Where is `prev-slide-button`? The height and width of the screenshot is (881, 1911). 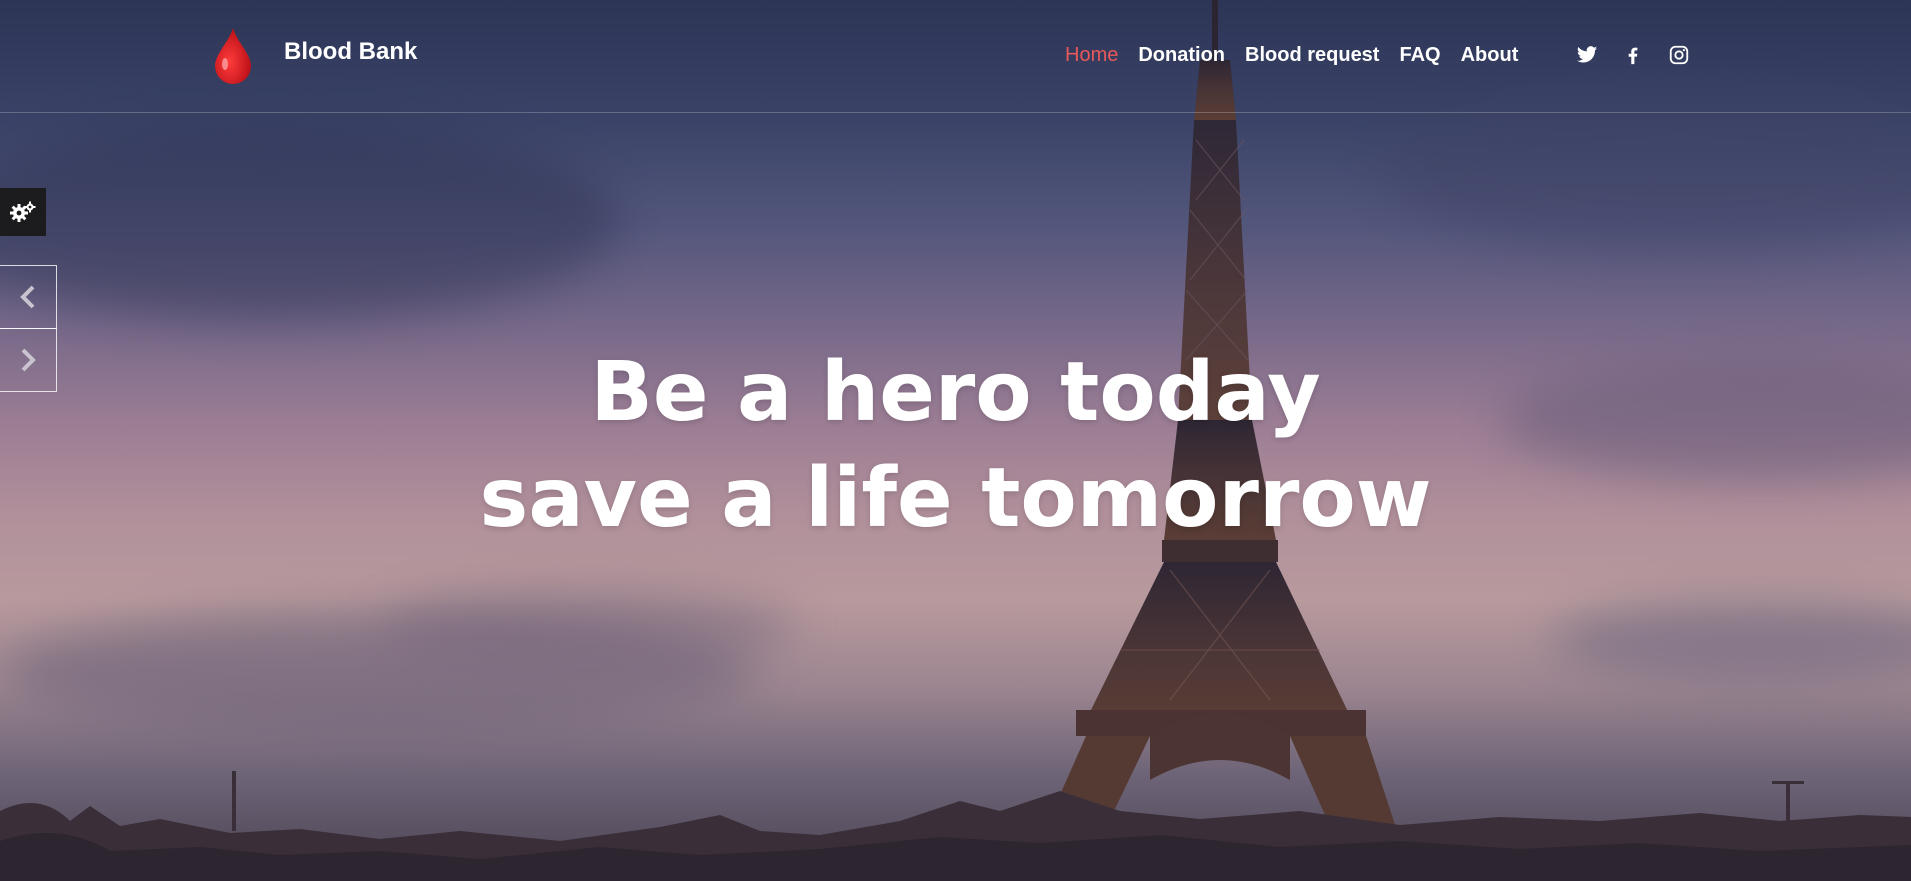 prev-slide-button is located at coordinates (28, 297).